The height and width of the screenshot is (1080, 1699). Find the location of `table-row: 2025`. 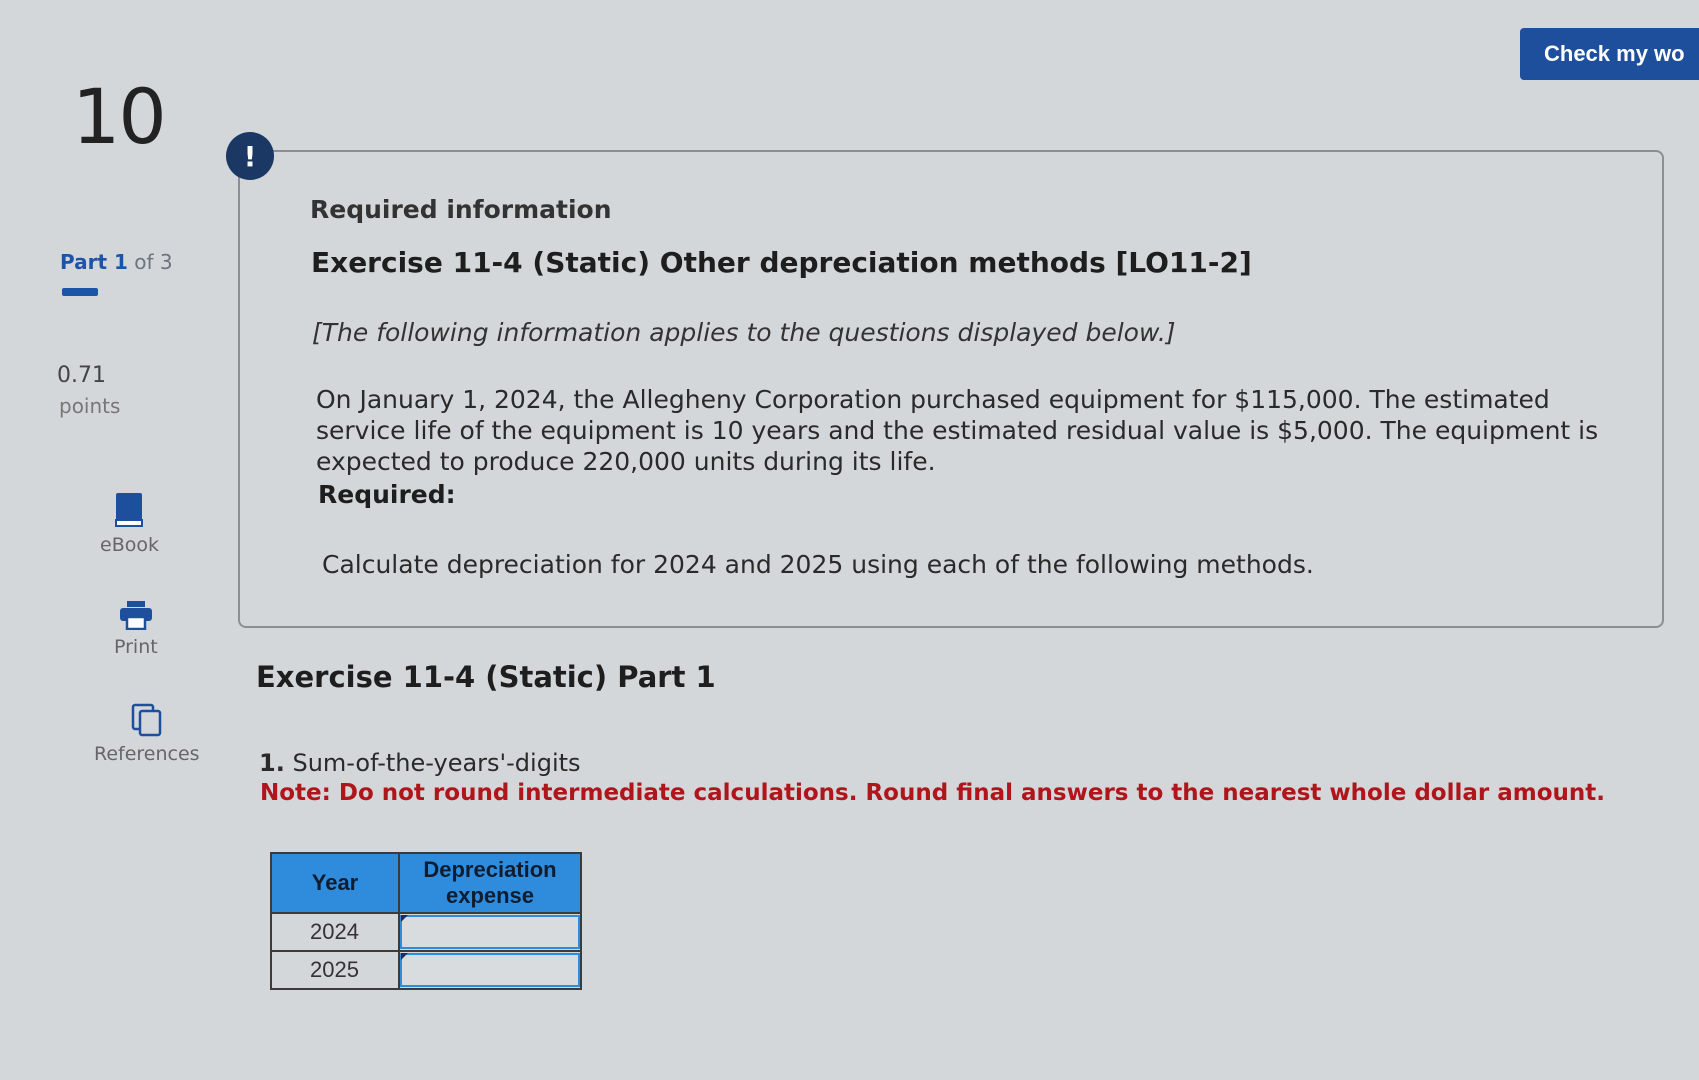

table-row: 2025 is located at coordinates (426, 970).